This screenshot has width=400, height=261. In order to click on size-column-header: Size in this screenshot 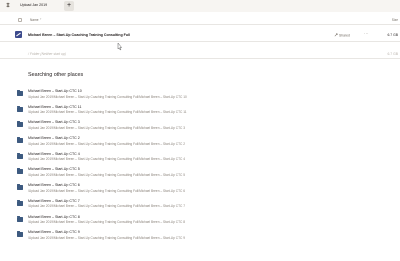, I will do `click(395, 20)`.